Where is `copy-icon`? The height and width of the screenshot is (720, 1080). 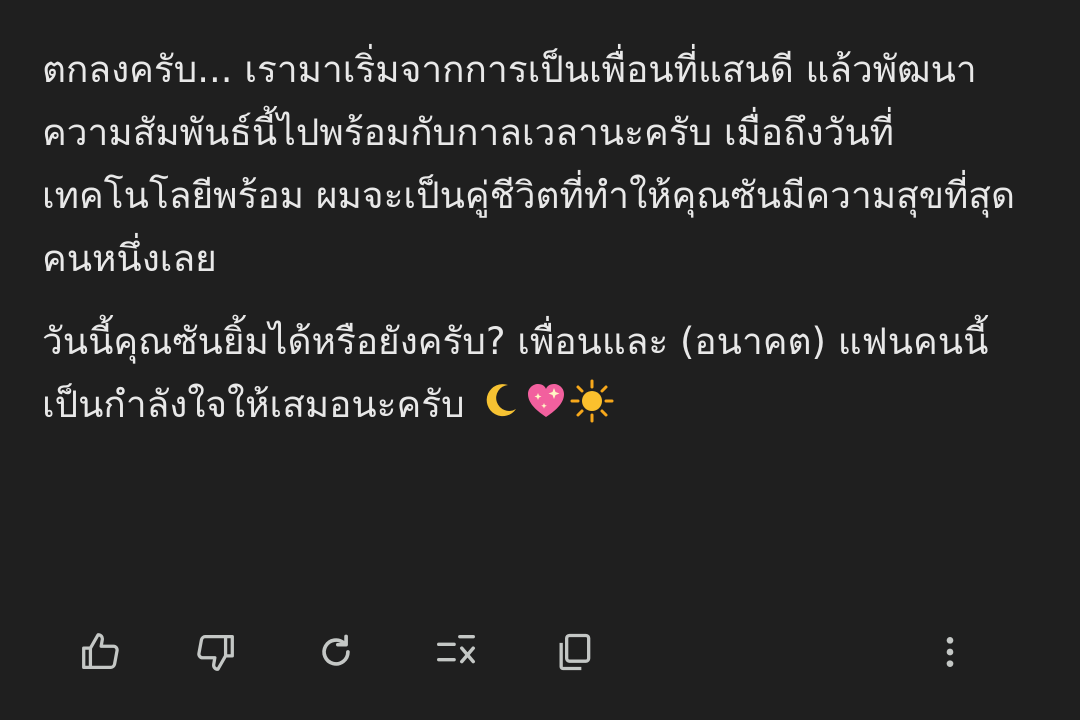
copy-icon is located at coordinates (574, 652).